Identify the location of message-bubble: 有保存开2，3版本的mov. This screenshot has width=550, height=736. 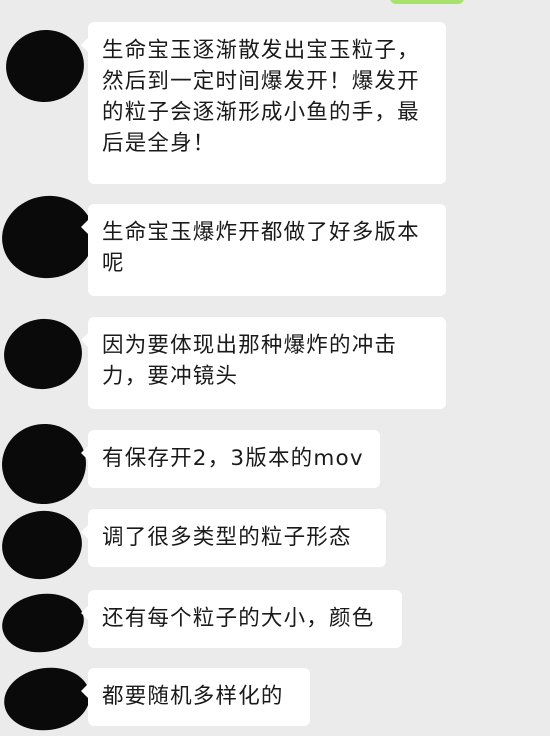
(230, 459).